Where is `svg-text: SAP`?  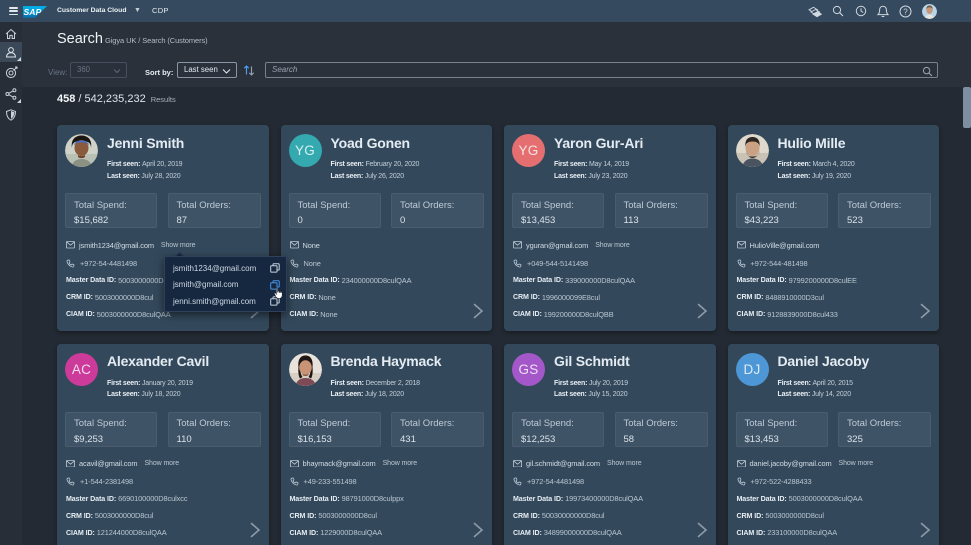
svg-text: SAP is located at coordinates (33, 12).